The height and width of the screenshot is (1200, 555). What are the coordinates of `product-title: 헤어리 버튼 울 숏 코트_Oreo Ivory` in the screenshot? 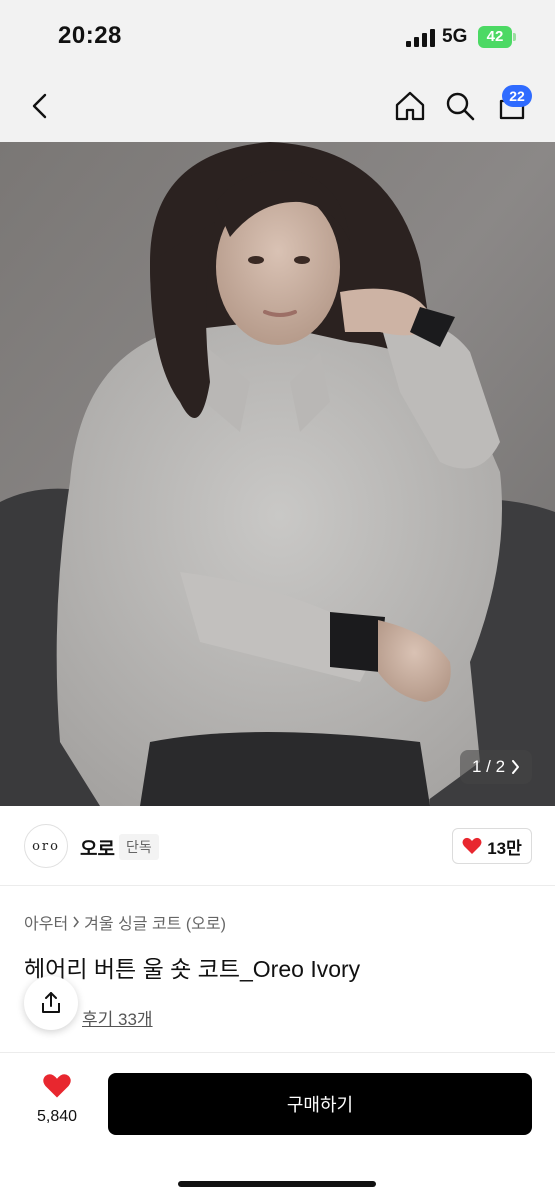 It's located at (192, 969).